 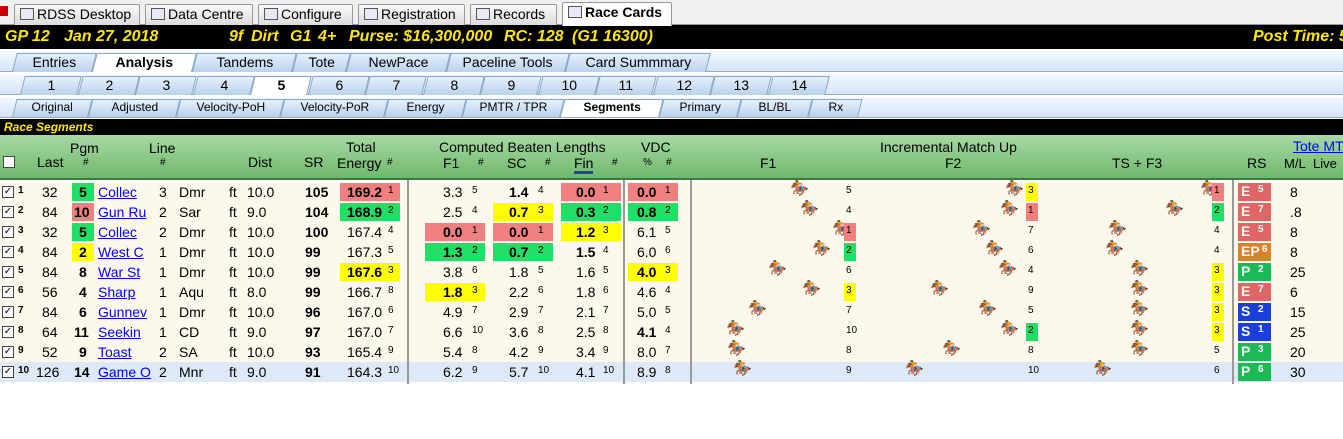 What do you see at coordinates (835, 108) in the screenshot?
I see `subtab-rx: Rx` at bounding box center [835, 108].